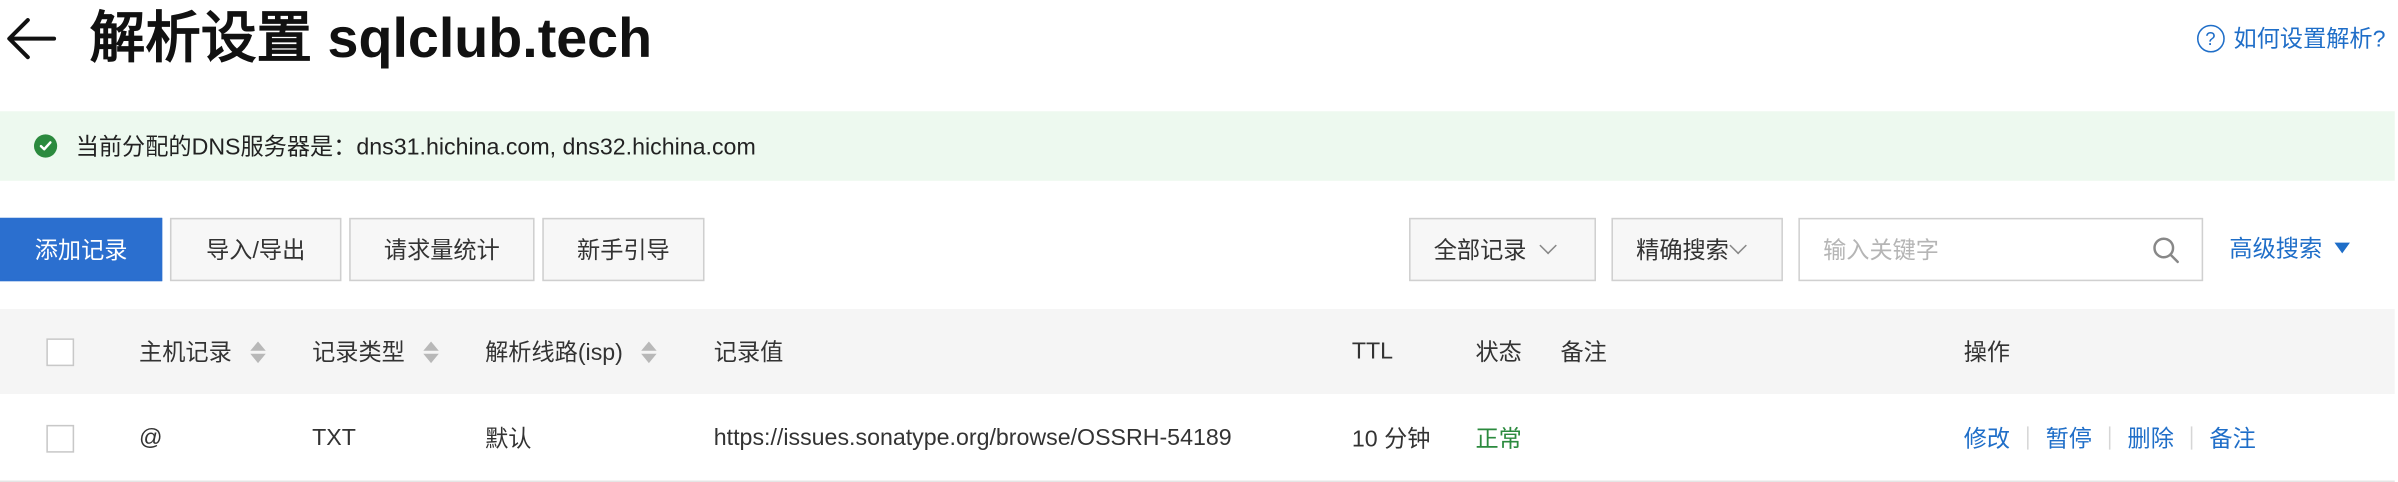 This screenshot has width=2398, height=482. I want to click on remark-link: 备注, so click(2232, 438).